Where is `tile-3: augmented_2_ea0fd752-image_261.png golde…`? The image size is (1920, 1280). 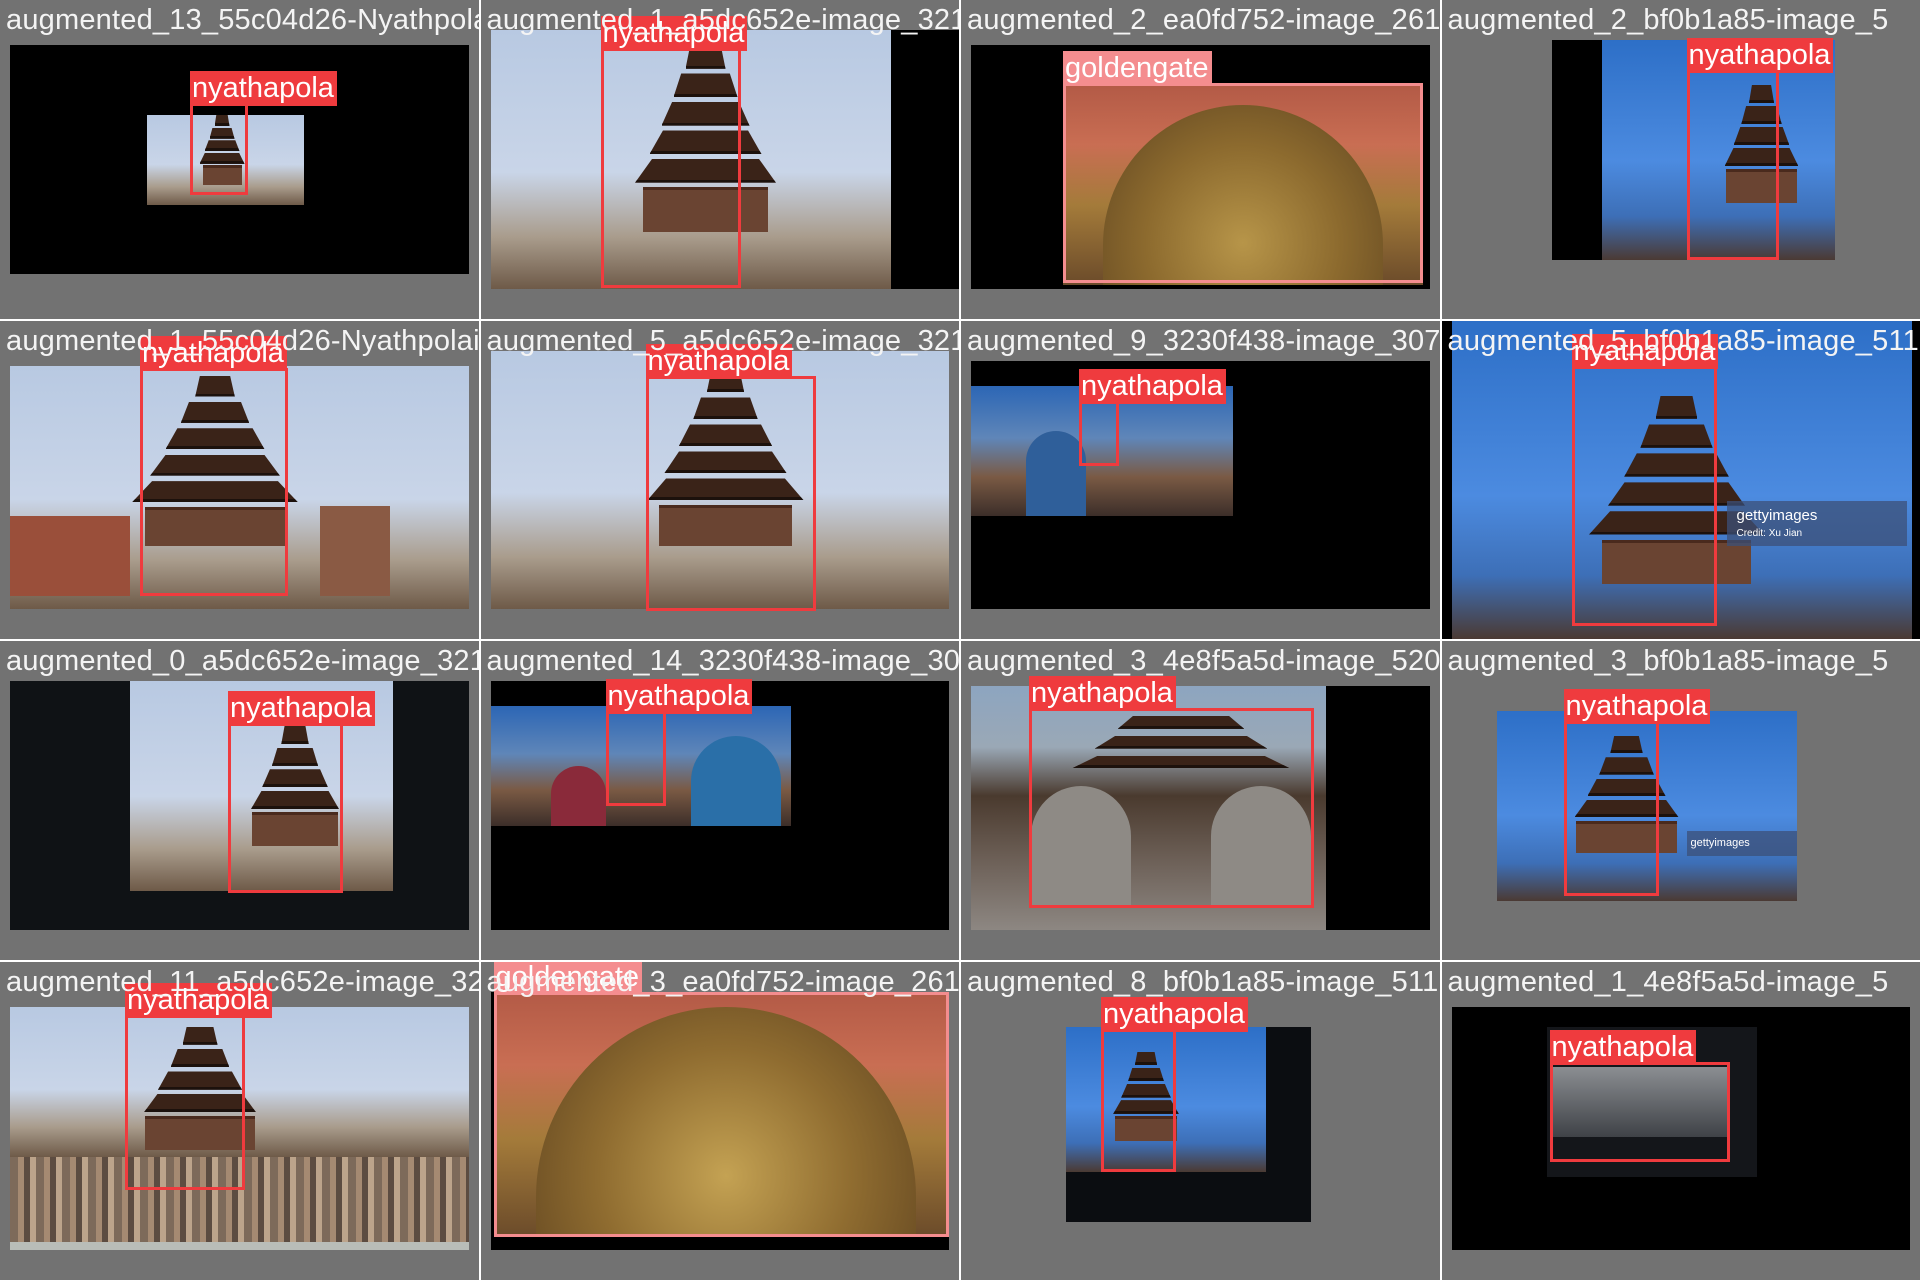
tile-3: augmented_2_ea0fd752-image_261.png golde… is located at coordinates (1200, 159).